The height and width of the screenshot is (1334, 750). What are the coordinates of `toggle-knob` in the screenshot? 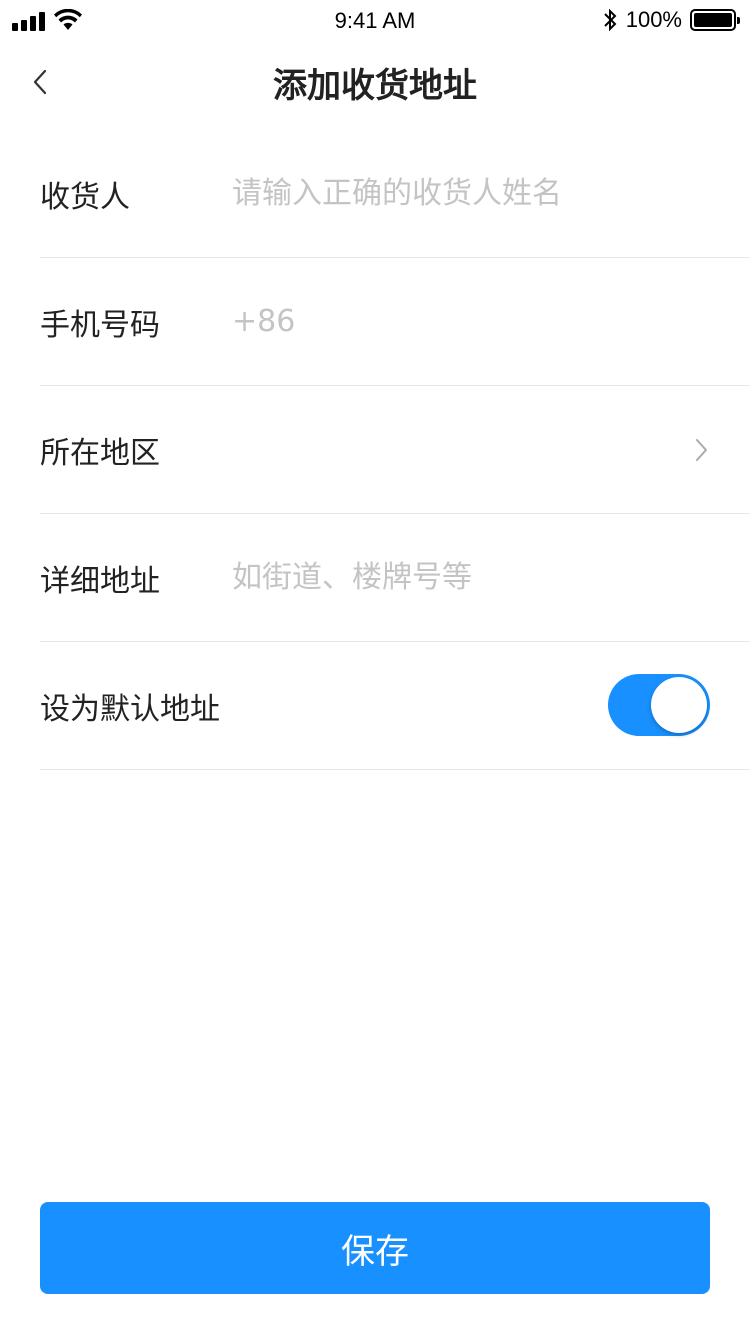 It's located at (679, 704).